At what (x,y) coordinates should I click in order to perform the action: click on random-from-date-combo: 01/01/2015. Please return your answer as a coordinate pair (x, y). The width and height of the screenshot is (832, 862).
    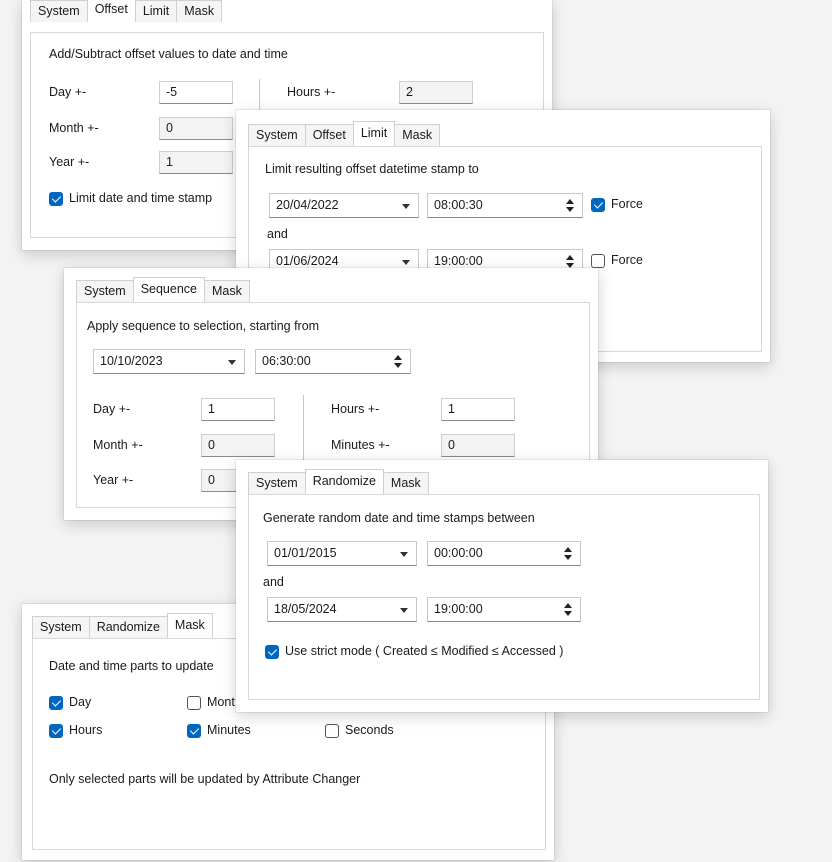
    Looking at the image, I should click on (342, 553).